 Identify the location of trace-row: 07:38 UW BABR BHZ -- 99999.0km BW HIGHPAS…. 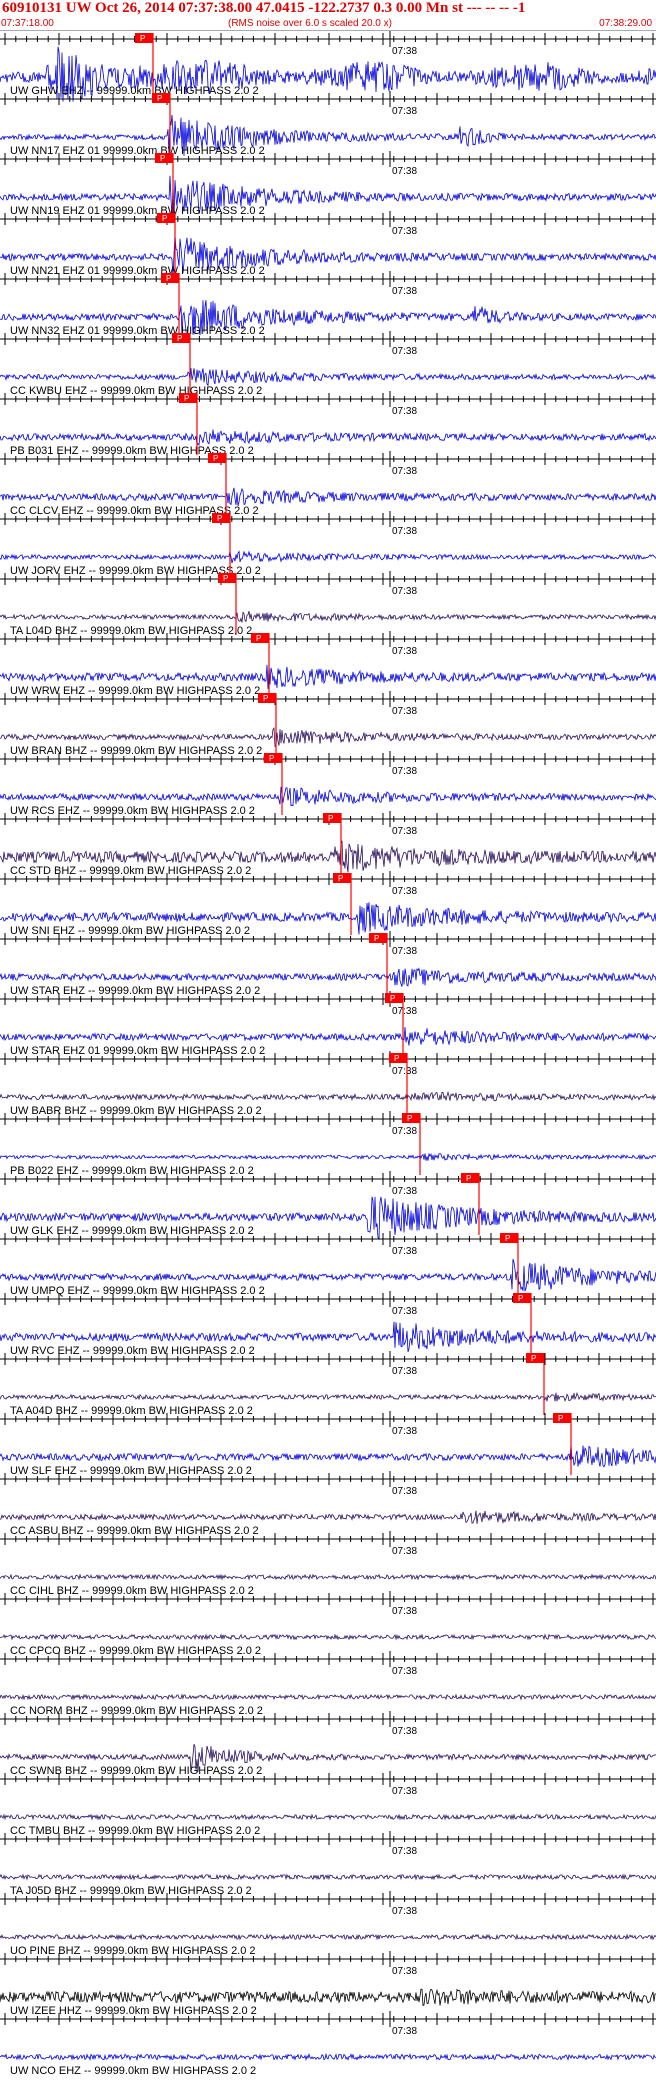
(328, 1084).